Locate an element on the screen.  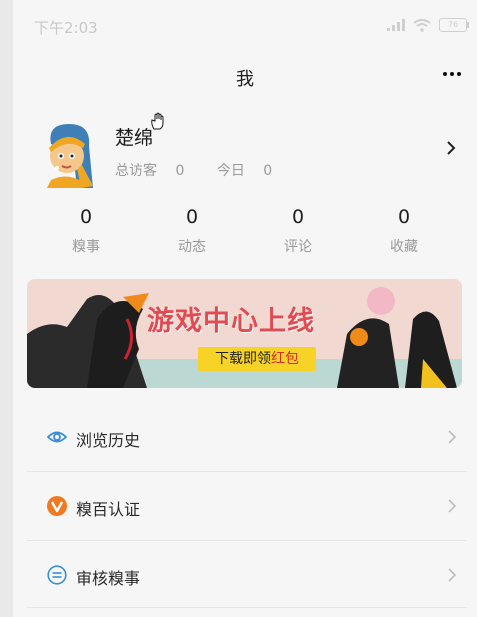
count-comments: 0 评论 is located at coordinates (298, 231).